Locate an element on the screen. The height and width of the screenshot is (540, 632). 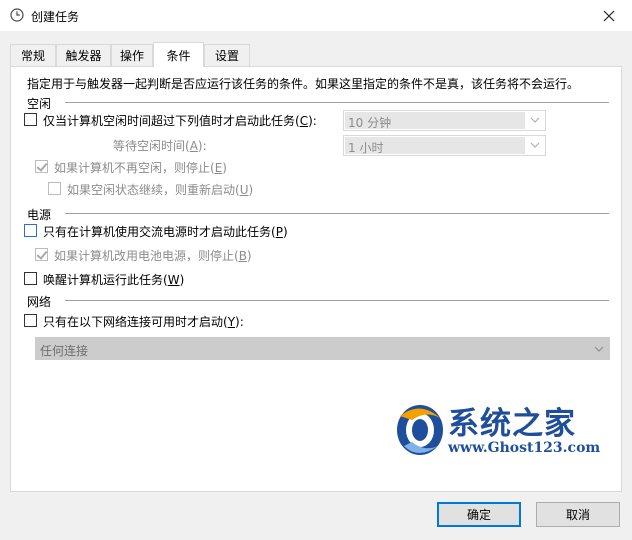
tab-triggers: 触发器 is located at coordinates (83, 55).